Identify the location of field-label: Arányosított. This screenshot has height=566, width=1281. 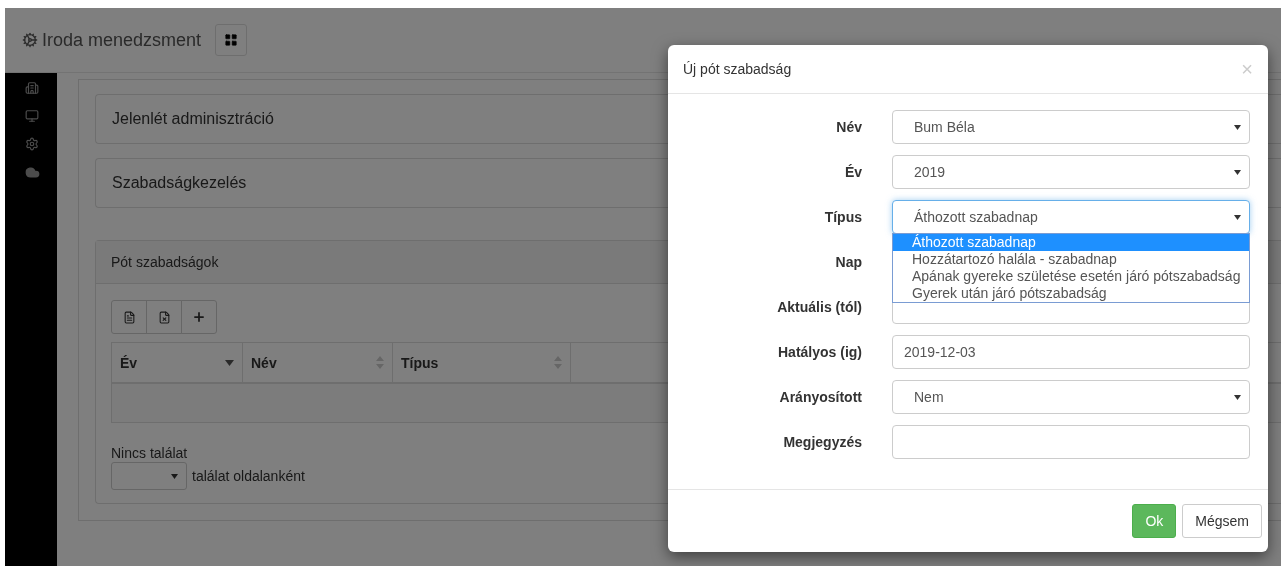
(820, 397).